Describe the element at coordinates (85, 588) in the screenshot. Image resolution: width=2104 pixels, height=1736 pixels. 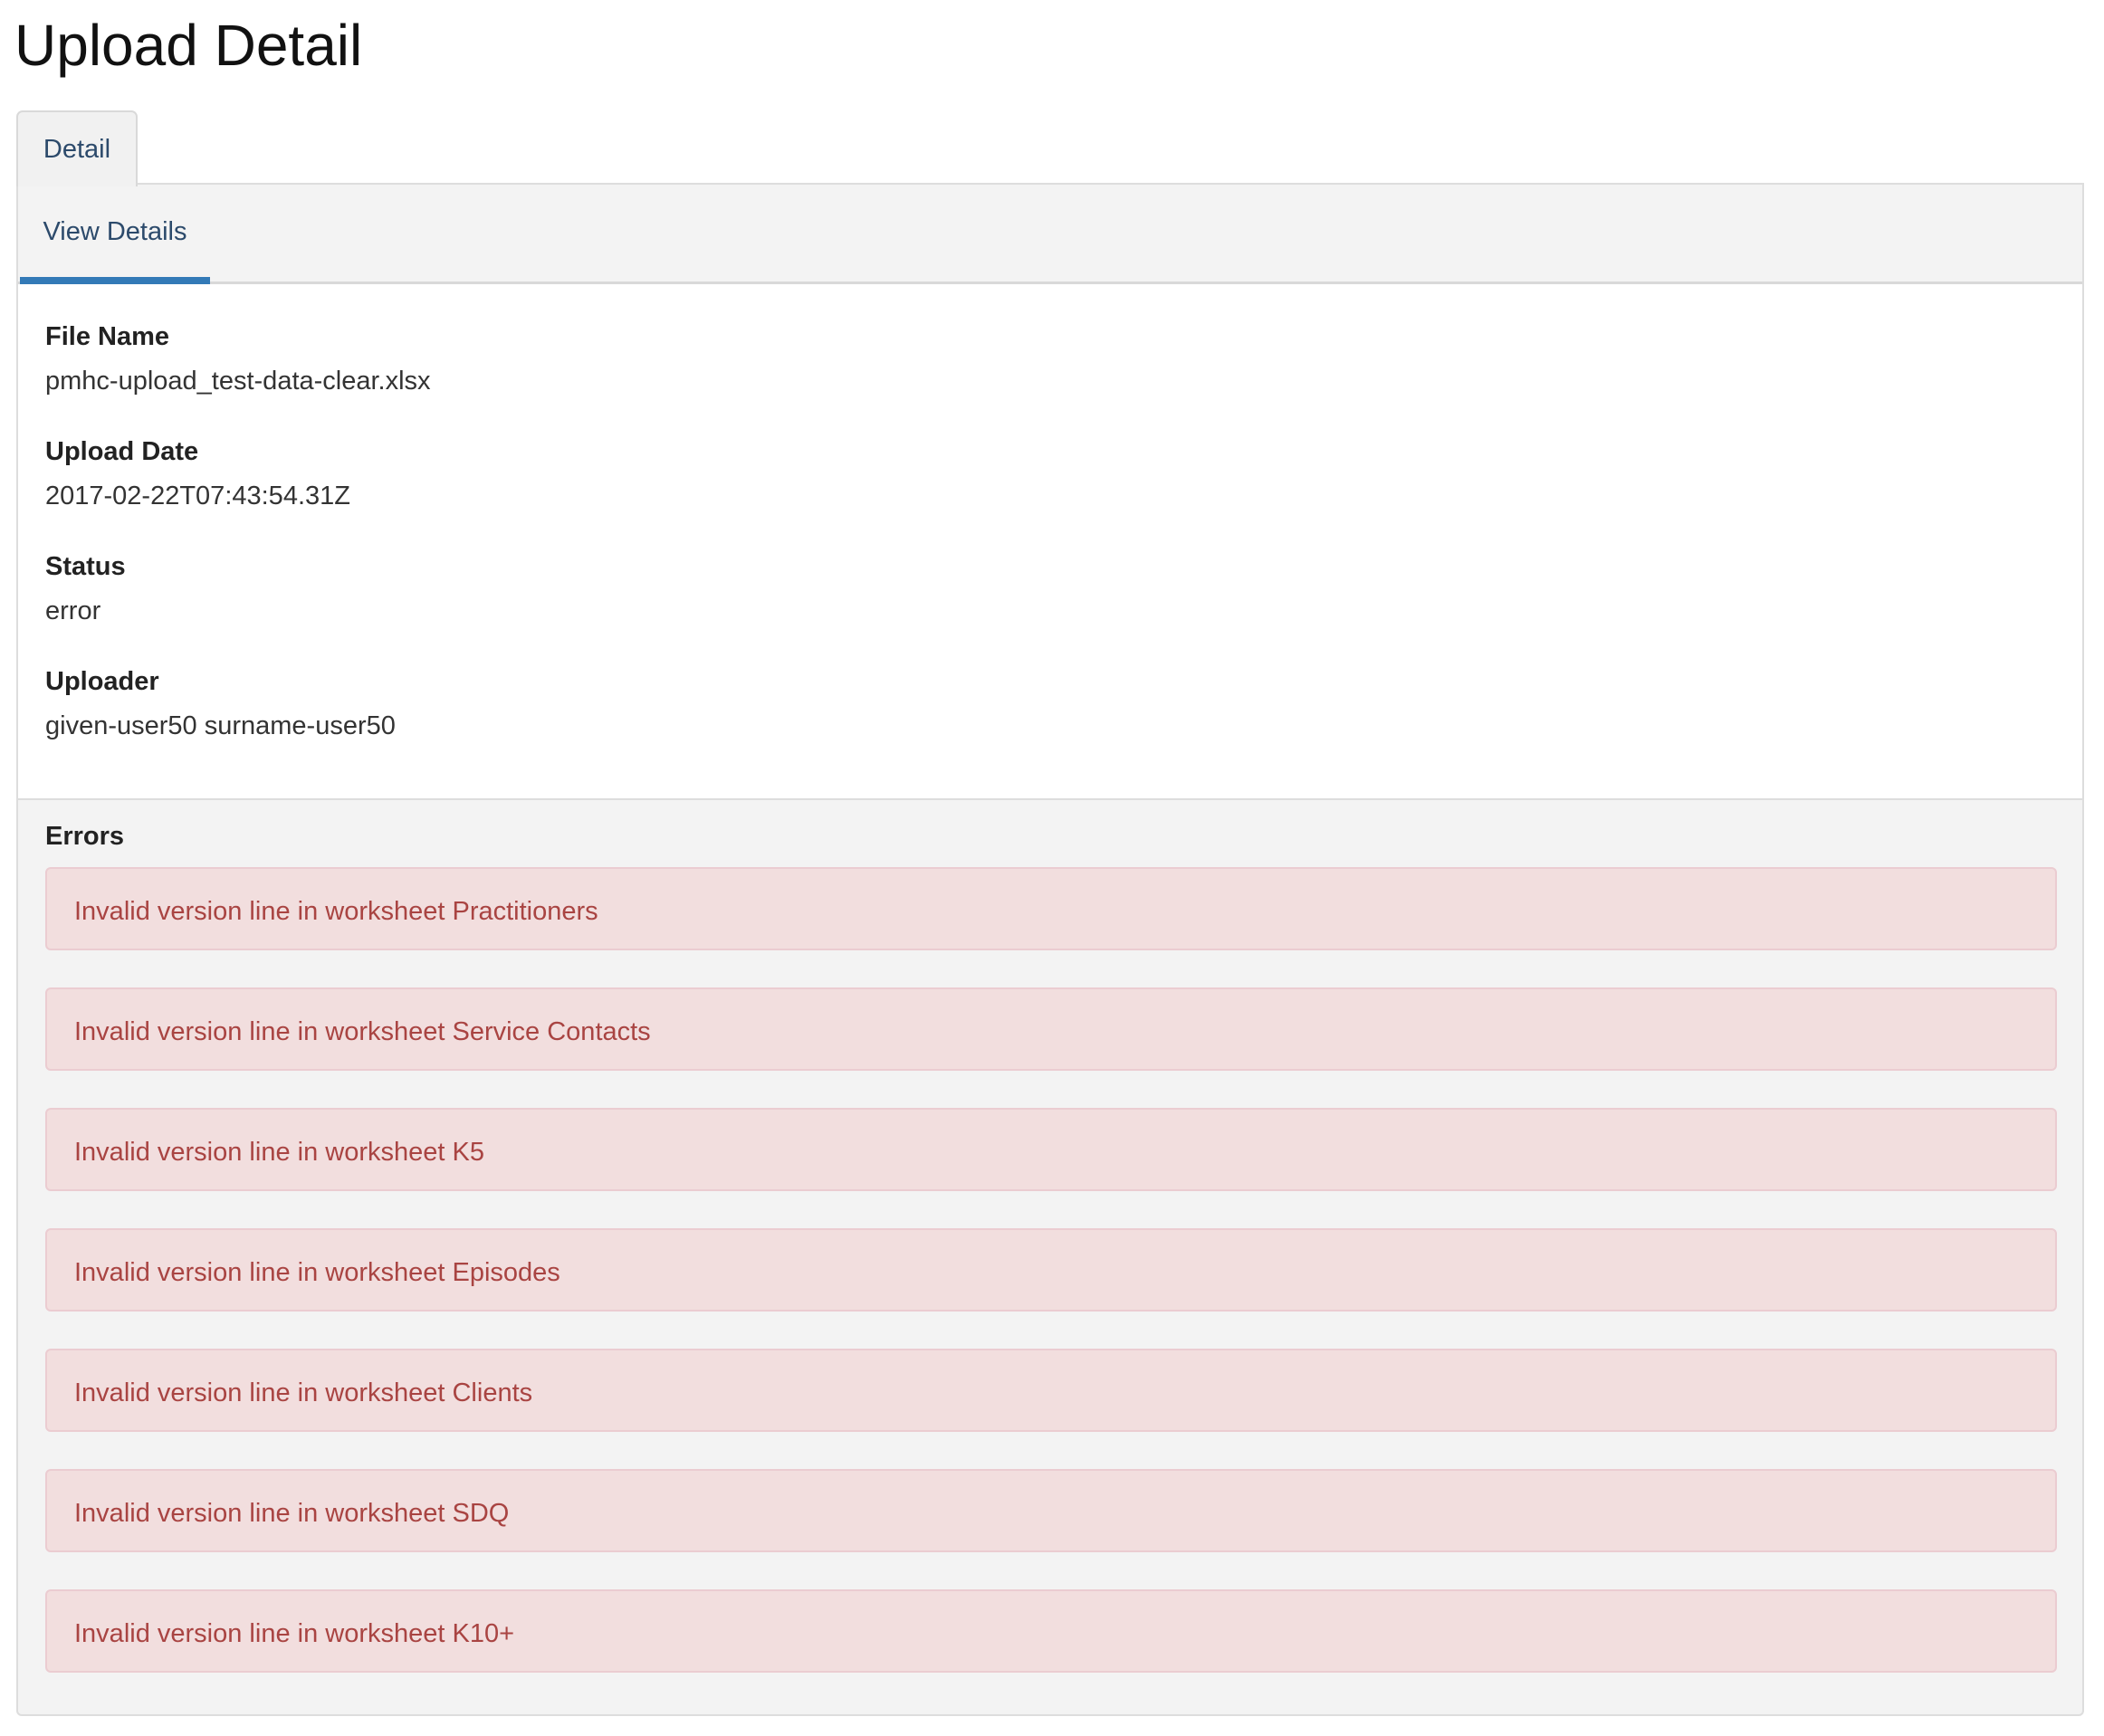
I see `status-field: Status error` at that location.